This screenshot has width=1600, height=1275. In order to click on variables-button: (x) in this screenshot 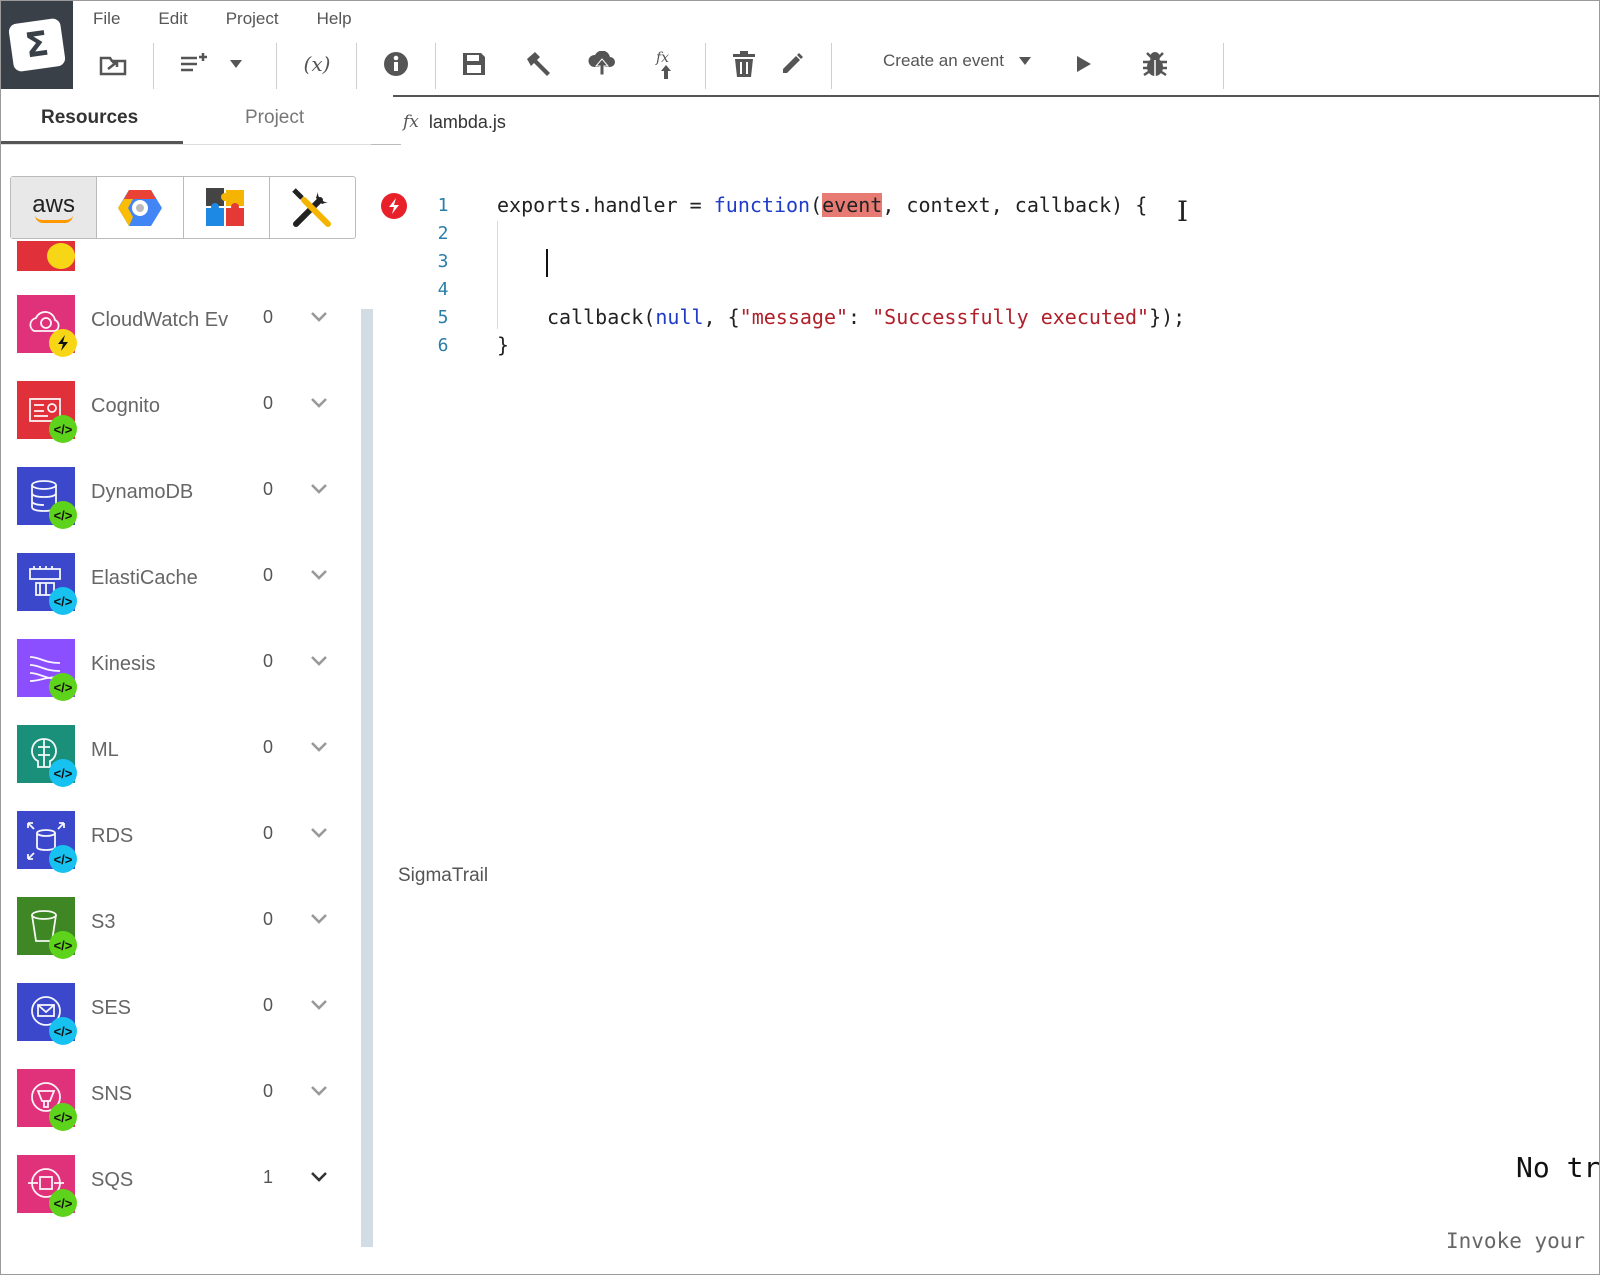, I will do `click(317, 64)`.